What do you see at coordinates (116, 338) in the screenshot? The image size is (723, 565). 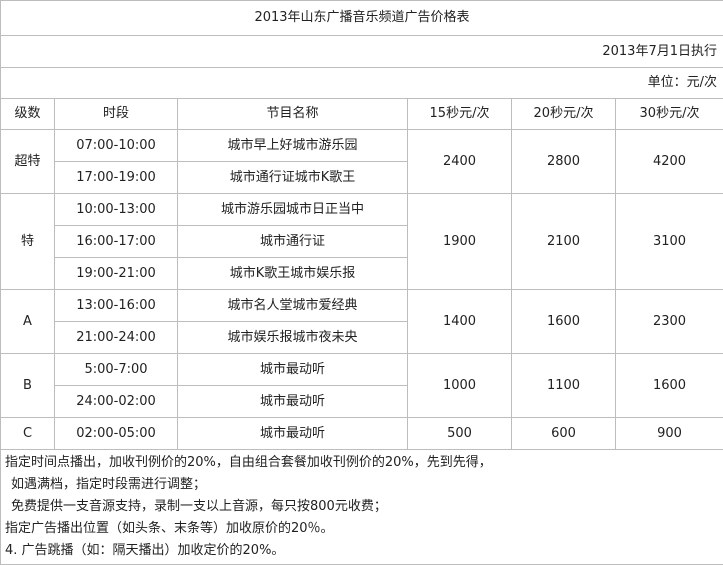 I see `time-cell: 21:00-24:00` at bounding box center [116, 338].